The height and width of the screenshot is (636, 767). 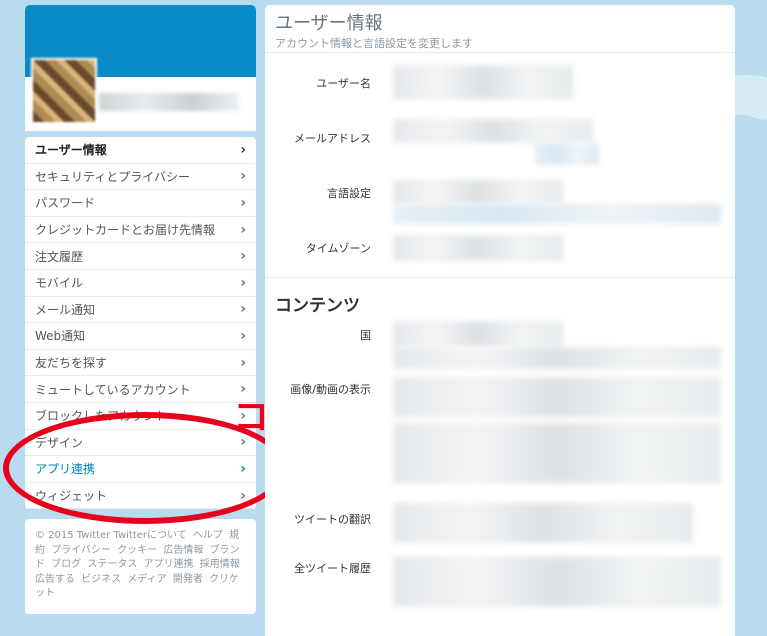 What do you see at coordinates (64, 91) in the screenshot?
I see `avatar` at bounding box center [64, 91].